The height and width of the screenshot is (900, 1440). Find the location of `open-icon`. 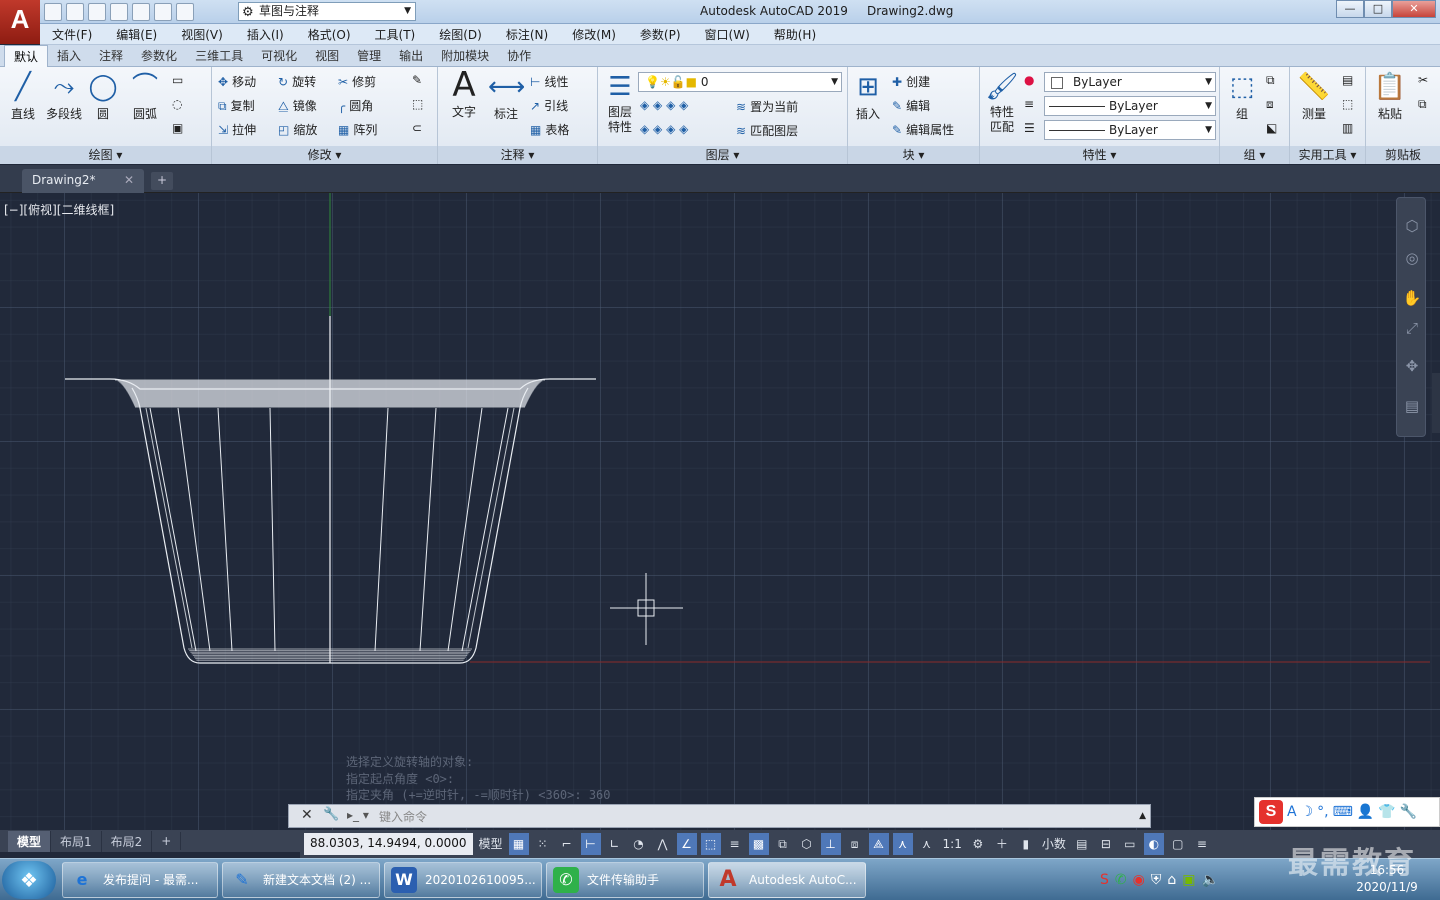

open-icon is located at coordinates (75, 12).